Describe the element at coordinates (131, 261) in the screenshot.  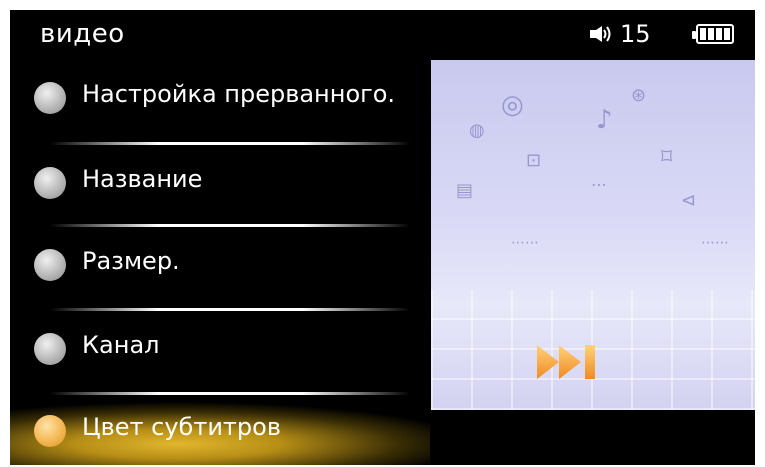
I see `menu-item-label: Размер.` at that location.